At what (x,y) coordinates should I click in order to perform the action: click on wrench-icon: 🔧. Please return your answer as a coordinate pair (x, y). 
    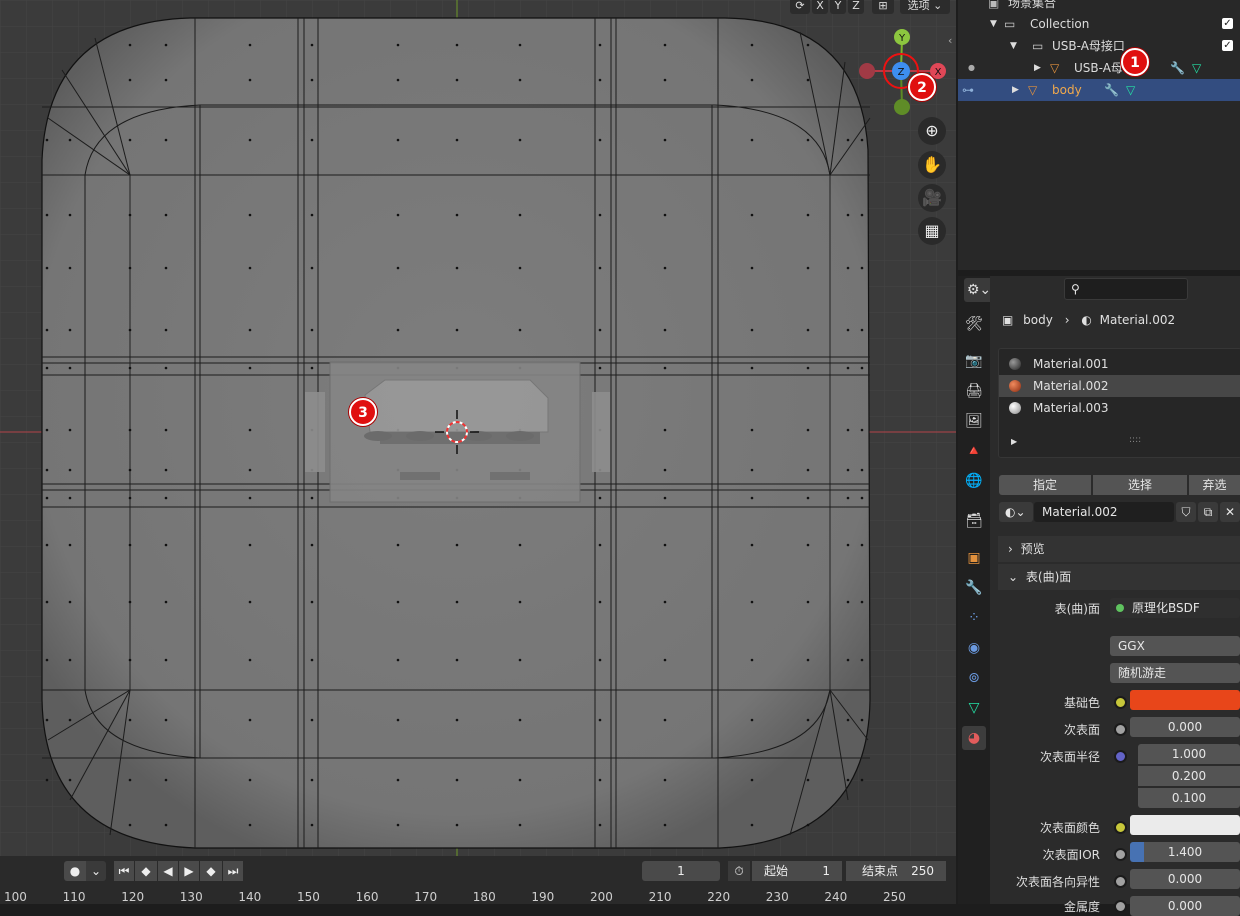
    Looking at the image, I should click on (1177, 68).